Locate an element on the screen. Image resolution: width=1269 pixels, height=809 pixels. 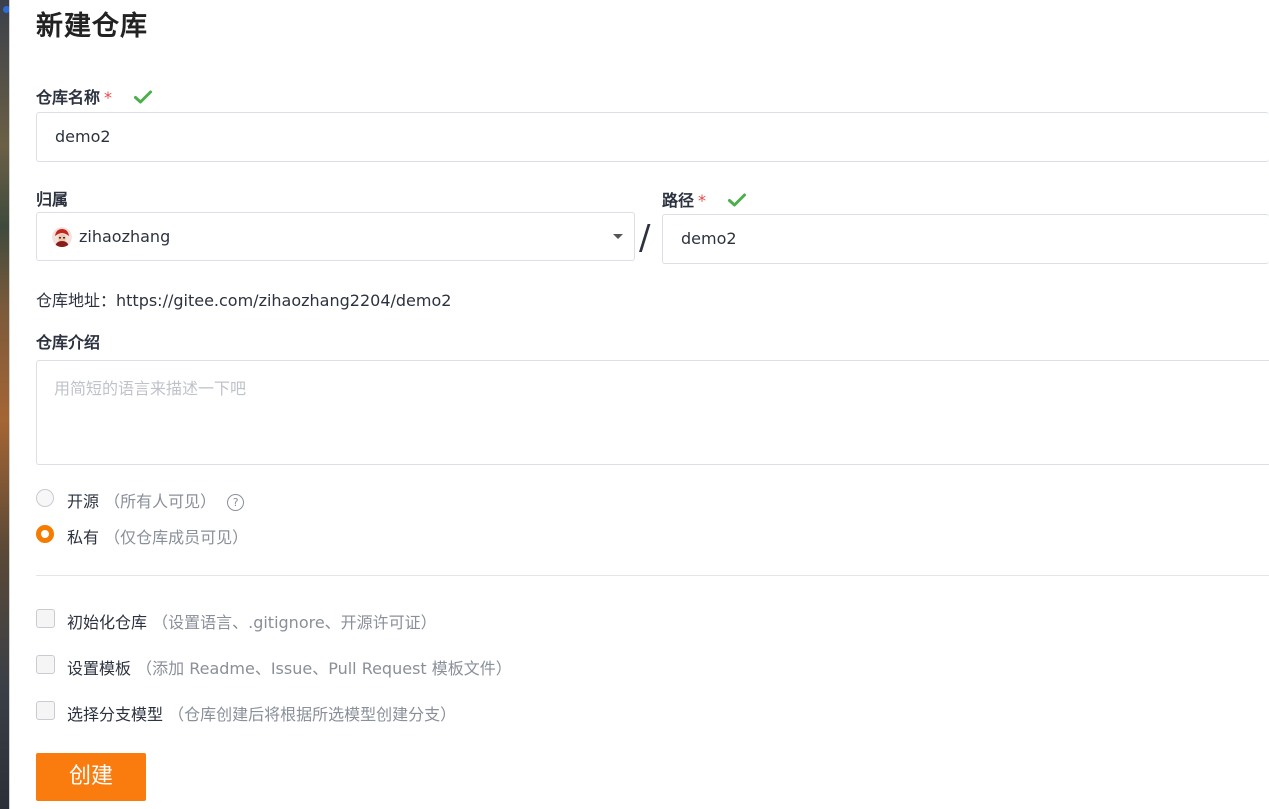
template-option: 设置模板 （添加 Readme、Issue、Pull Request 模板文件） is located at coordinates (386, 666).